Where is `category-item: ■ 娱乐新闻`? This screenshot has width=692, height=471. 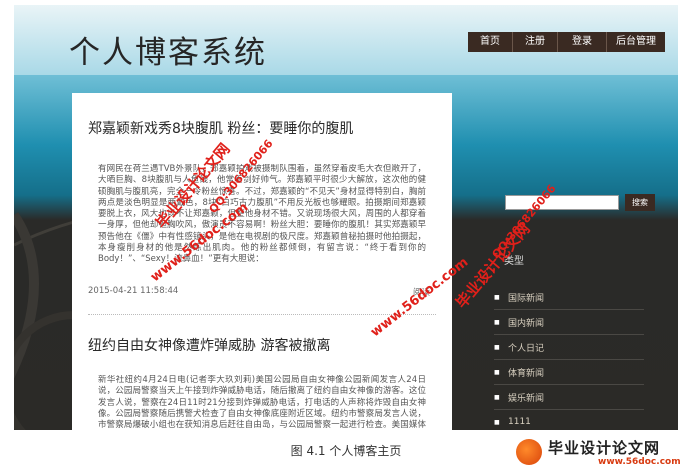 category-item: ■ 娱乐新闻 is located at coordinates (569, 397).